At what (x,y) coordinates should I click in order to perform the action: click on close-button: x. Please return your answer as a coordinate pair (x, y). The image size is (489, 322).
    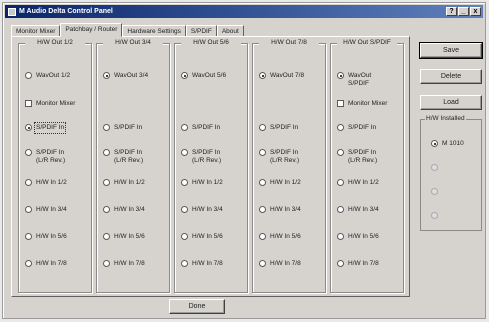
    Looking at the image, I should click on (475, 11).